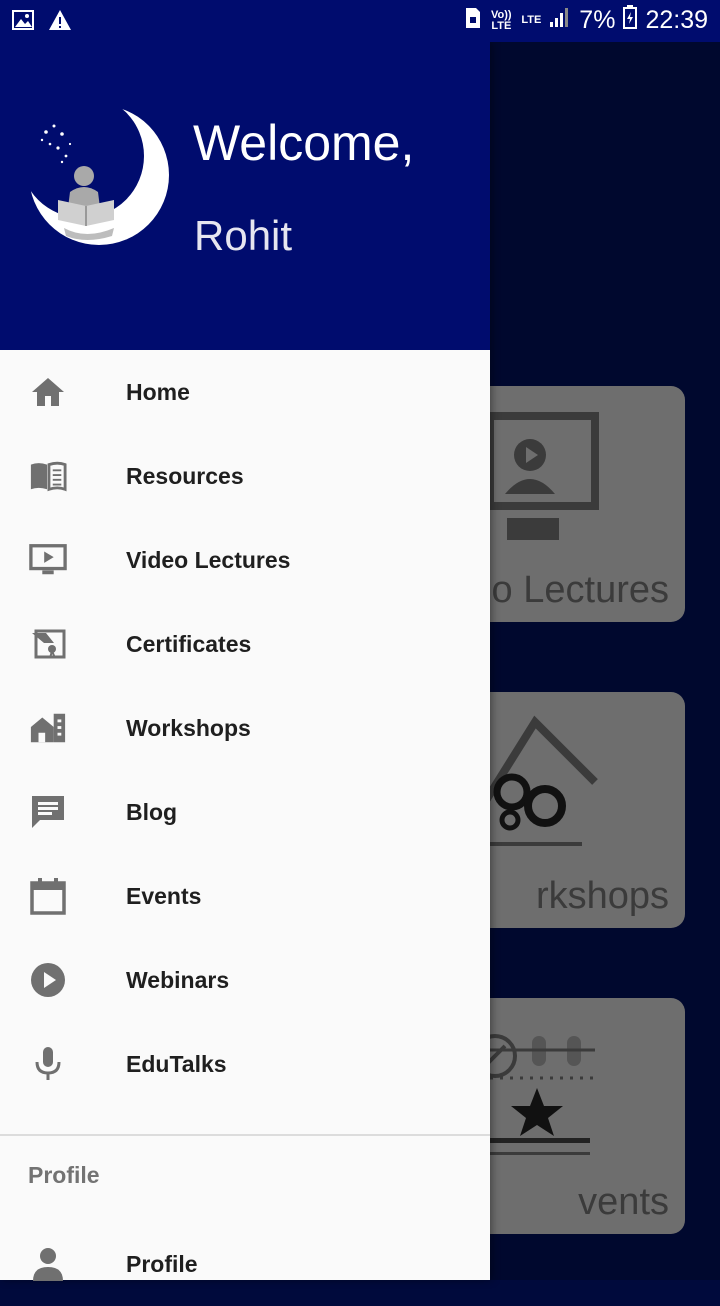  What do you see at coordinates (501, 20) in the screenshot?
I see `volte-icon: Vo)) LTE` at bounding box center [501, 20].